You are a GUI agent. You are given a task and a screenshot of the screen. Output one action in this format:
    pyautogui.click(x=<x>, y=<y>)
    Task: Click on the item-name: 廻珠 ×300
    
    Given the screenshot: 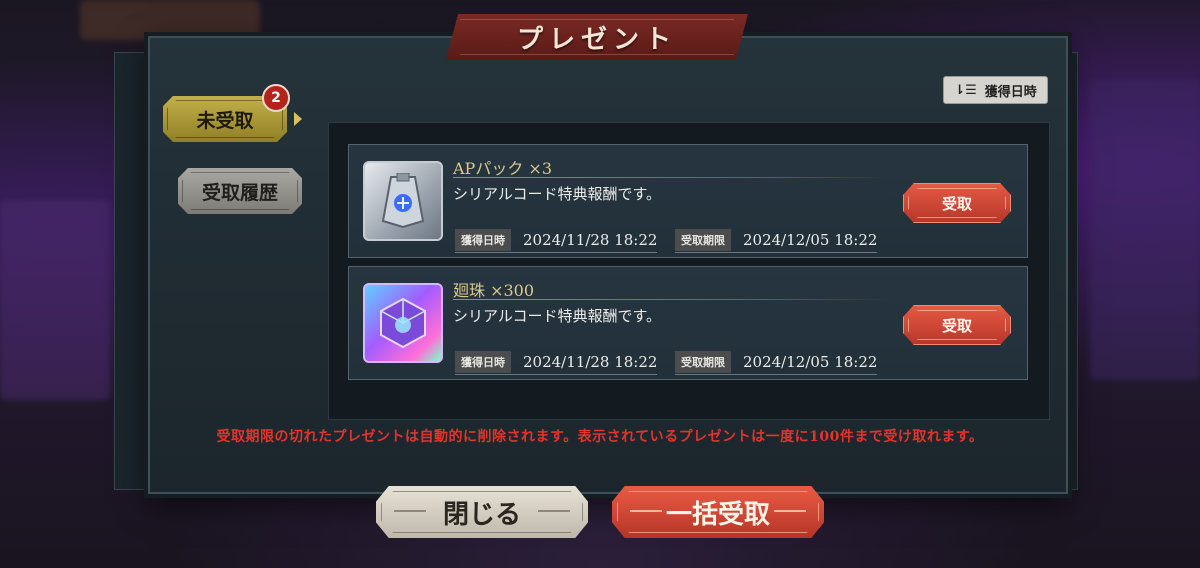 What is the action you would take?
    pyautogui.click(x=494, y=290)
    